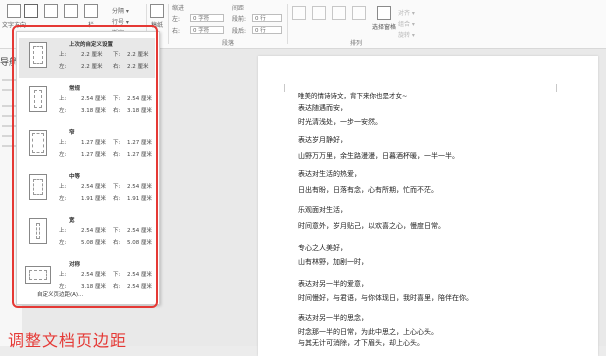 This screenshot has width=606, height=356. Describe the element at coordinates (368, 332) in the screenshot. I see `doc-line: 时念那一半的日常，为此中思之，上心心头。` at that location.